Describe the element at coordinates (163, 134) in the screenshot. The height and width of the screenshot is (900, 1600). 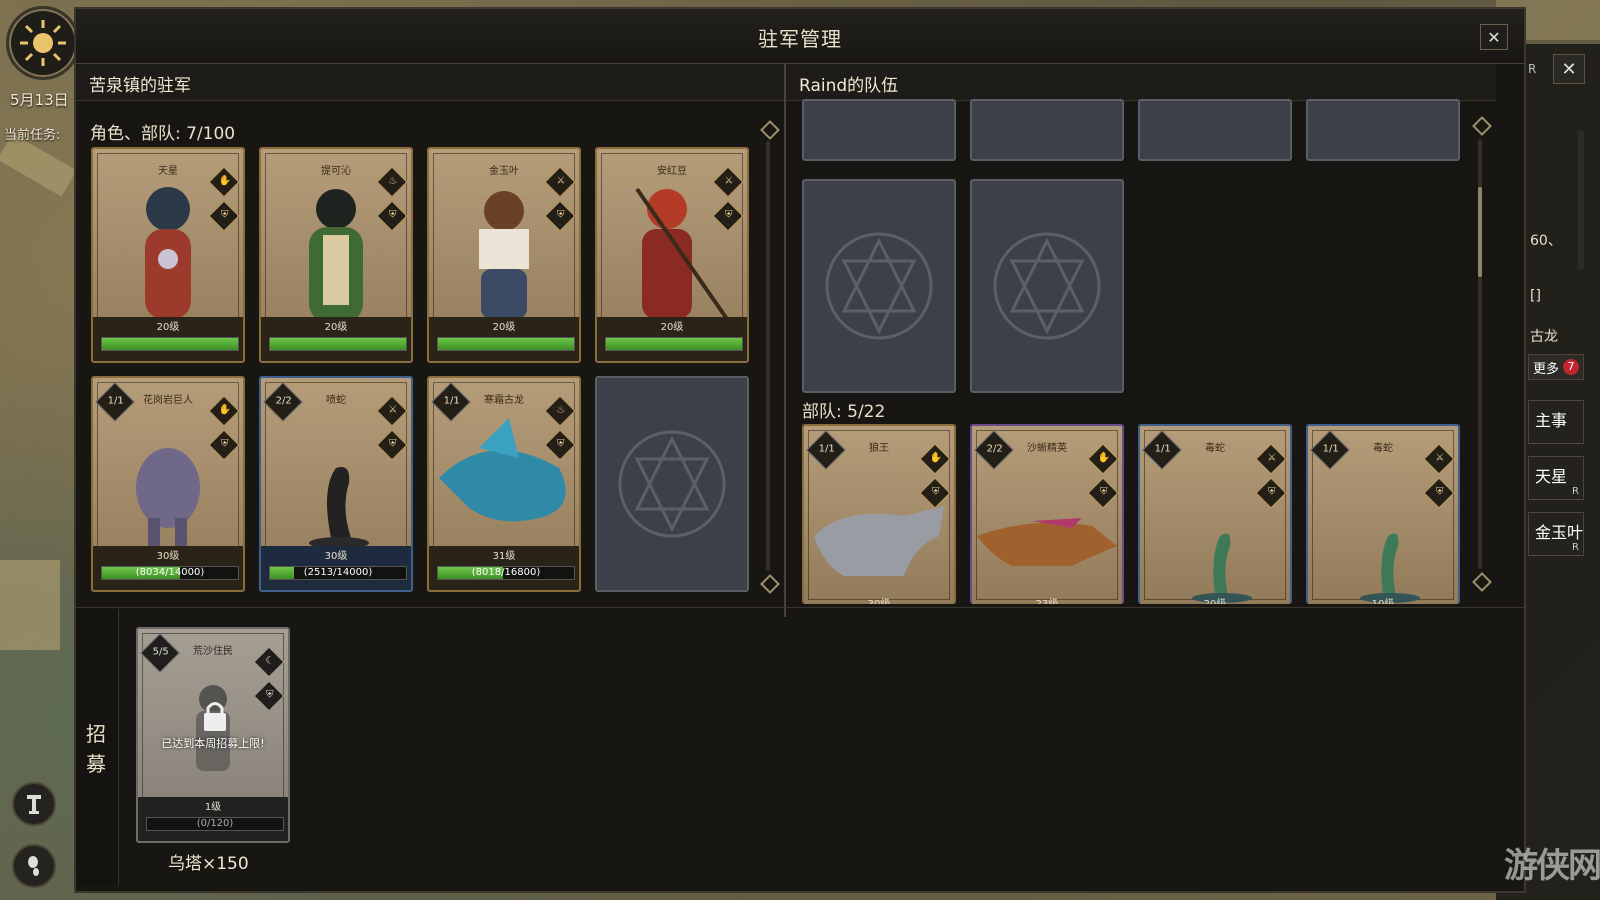
I see `left-count-label: 角色、部队: 7/100` at that location.